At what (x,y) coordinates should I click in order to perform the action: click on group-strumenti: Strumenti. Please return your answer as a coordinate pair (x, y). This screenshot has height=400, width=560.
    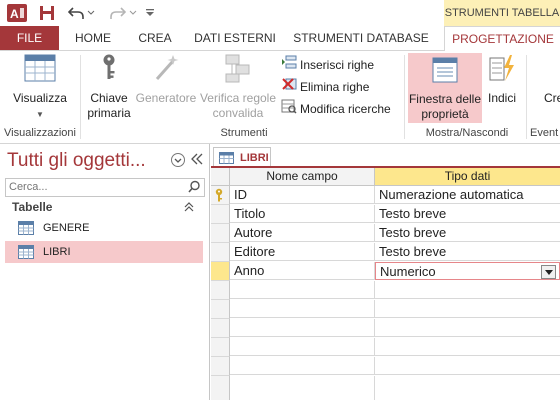
    Looking at the image, I should click on (244, 133).